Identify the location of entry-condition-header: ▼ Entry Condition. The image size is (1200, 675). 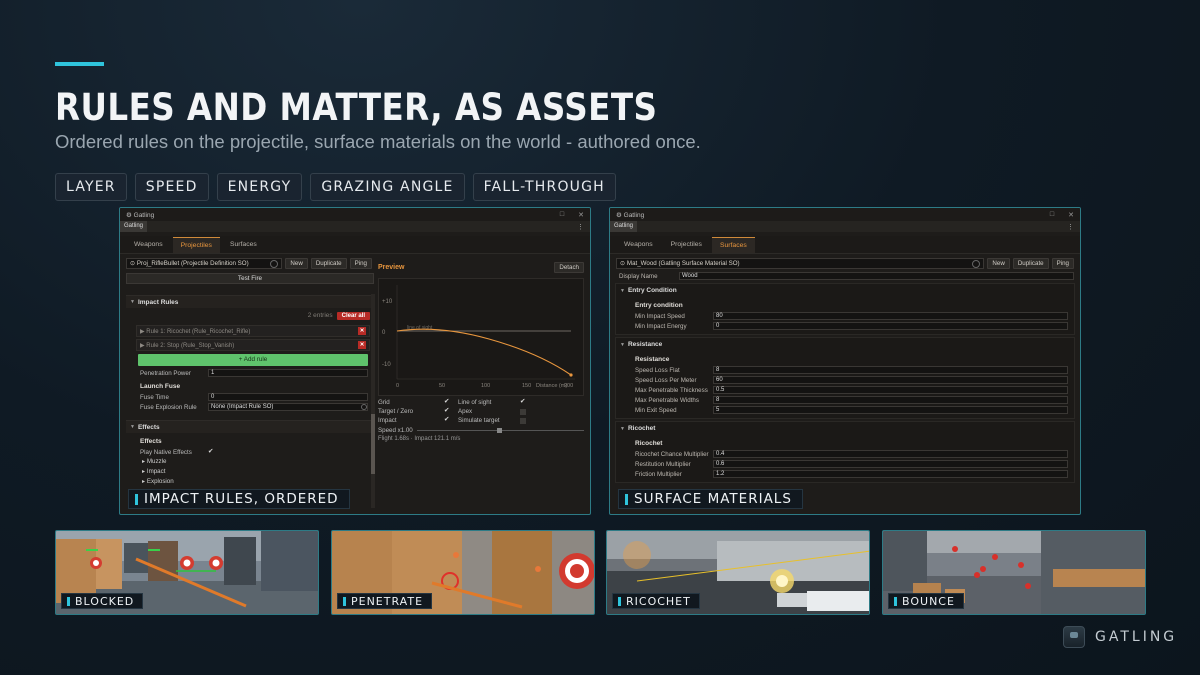
(845, 290).